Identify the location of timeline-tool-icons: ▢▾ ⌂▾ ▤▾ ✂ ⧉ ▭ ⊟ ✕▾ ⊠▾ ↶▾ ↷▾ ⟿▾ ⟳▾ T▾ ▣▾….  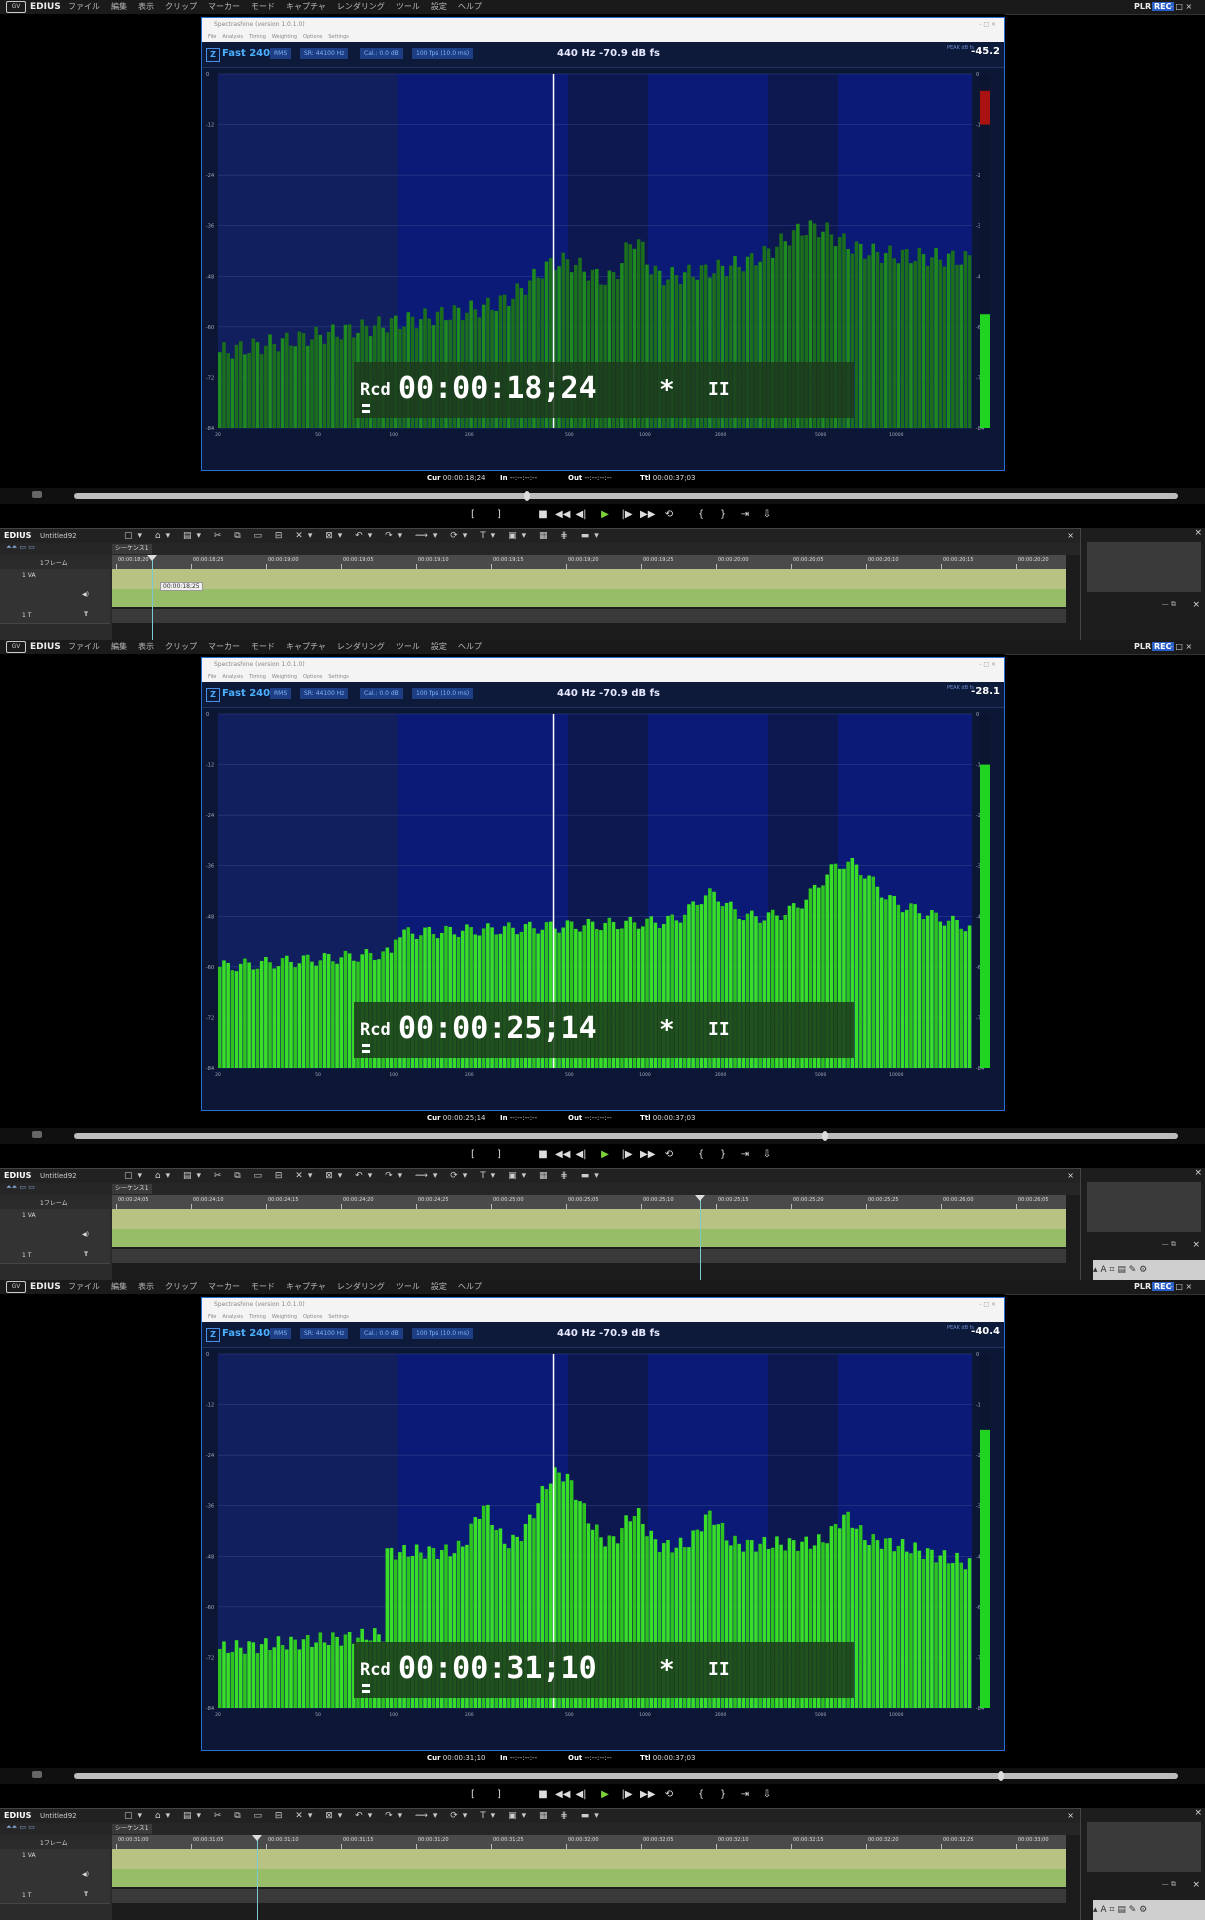
(364, 1816).